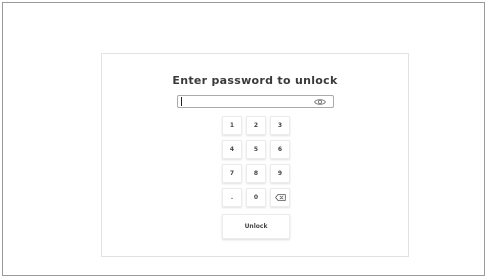 This screenshot has width=487, height=278. What do you see at coordinates (256, 125) in the screenshot?
I see `key-2: 2` at bounding box center [256, 125].